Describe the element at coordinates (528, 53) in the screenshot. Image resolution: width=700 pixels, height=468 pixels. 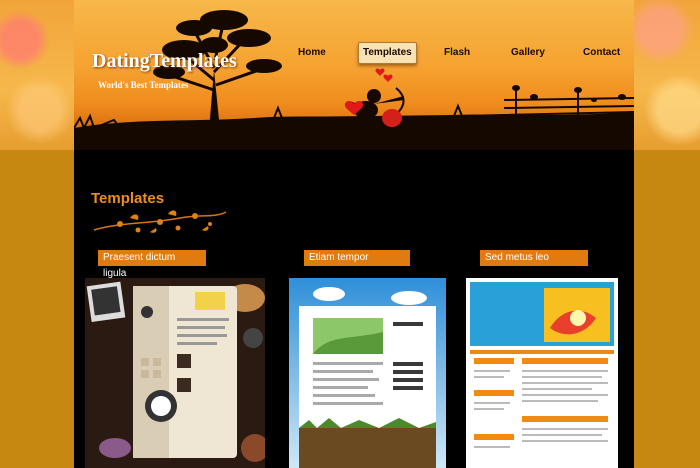
I see `nav-item-gallery: Gallery` at that location.